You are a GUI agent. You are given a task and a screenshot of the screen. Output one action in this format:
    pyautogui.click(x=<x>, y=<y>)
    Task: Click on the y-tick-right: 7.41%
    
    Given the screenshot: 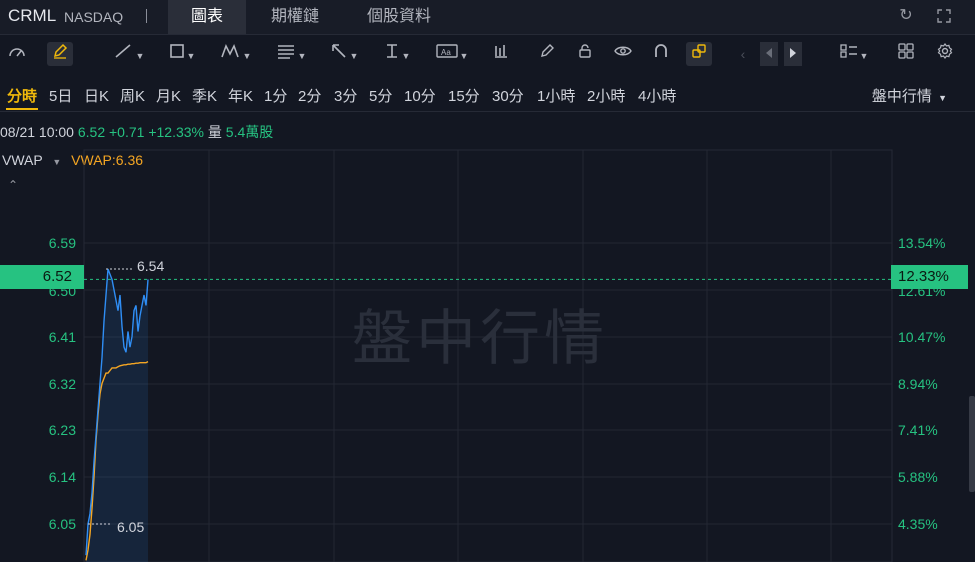 What is the action you would take?
    pyautogui.click(x=918, y=430)
    